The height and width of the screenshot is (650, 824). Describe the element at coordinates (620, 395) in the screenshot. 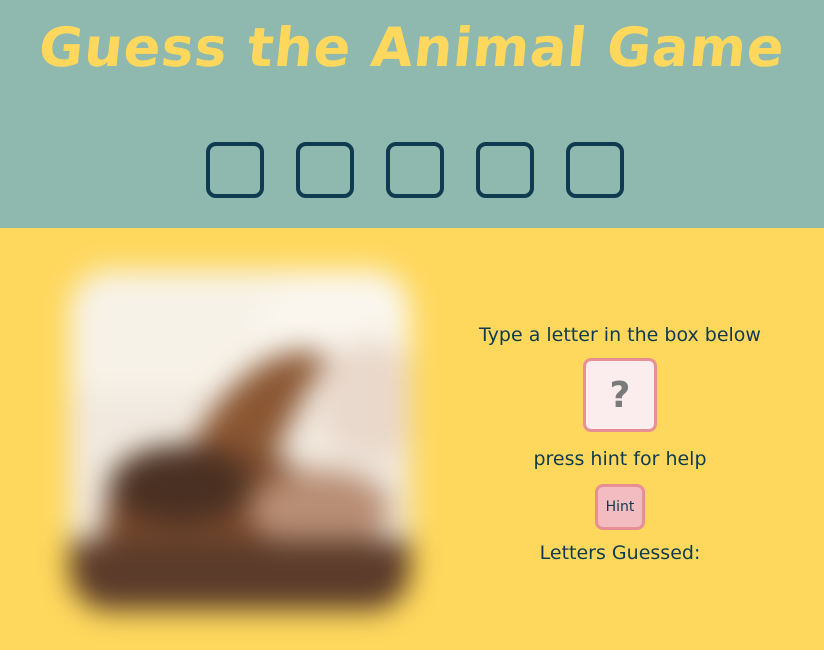

I see `letter-input` at that location.